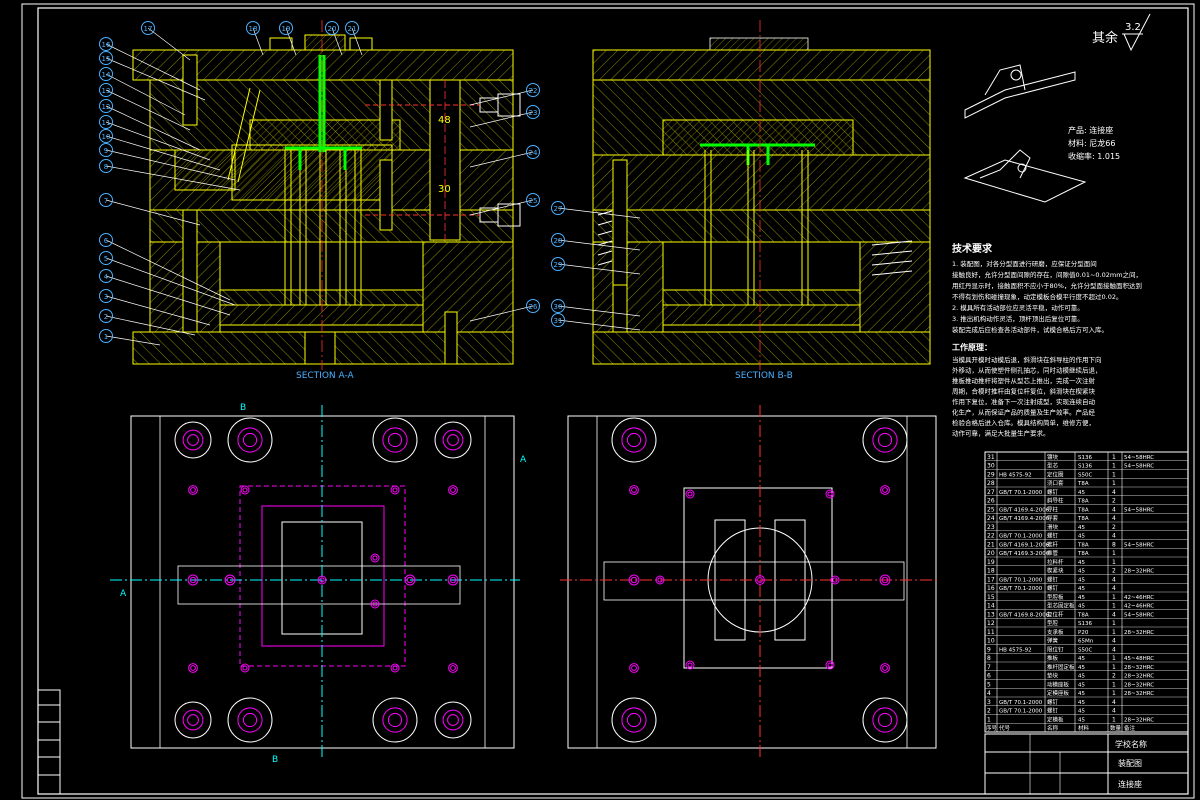  What do you see at coordinates (444, 189) in the screenshot?
I see `dim-30: 30` at bounding box center [444, 189].